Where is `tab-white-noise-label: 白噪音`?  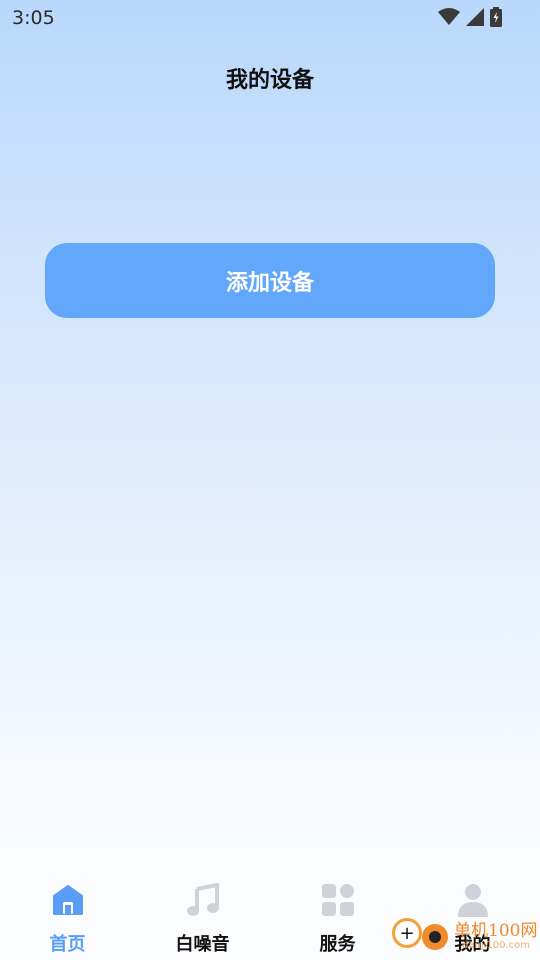
tab-white-noise-label: 白噪音 is located at coordinates (202, 944).